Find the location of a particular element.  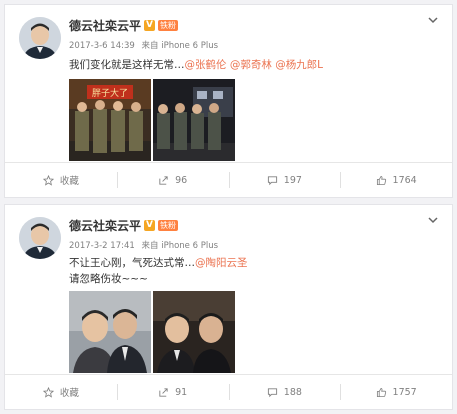

action-bar: 收藏 96 197 1764 is located at coordinates (228, 179).